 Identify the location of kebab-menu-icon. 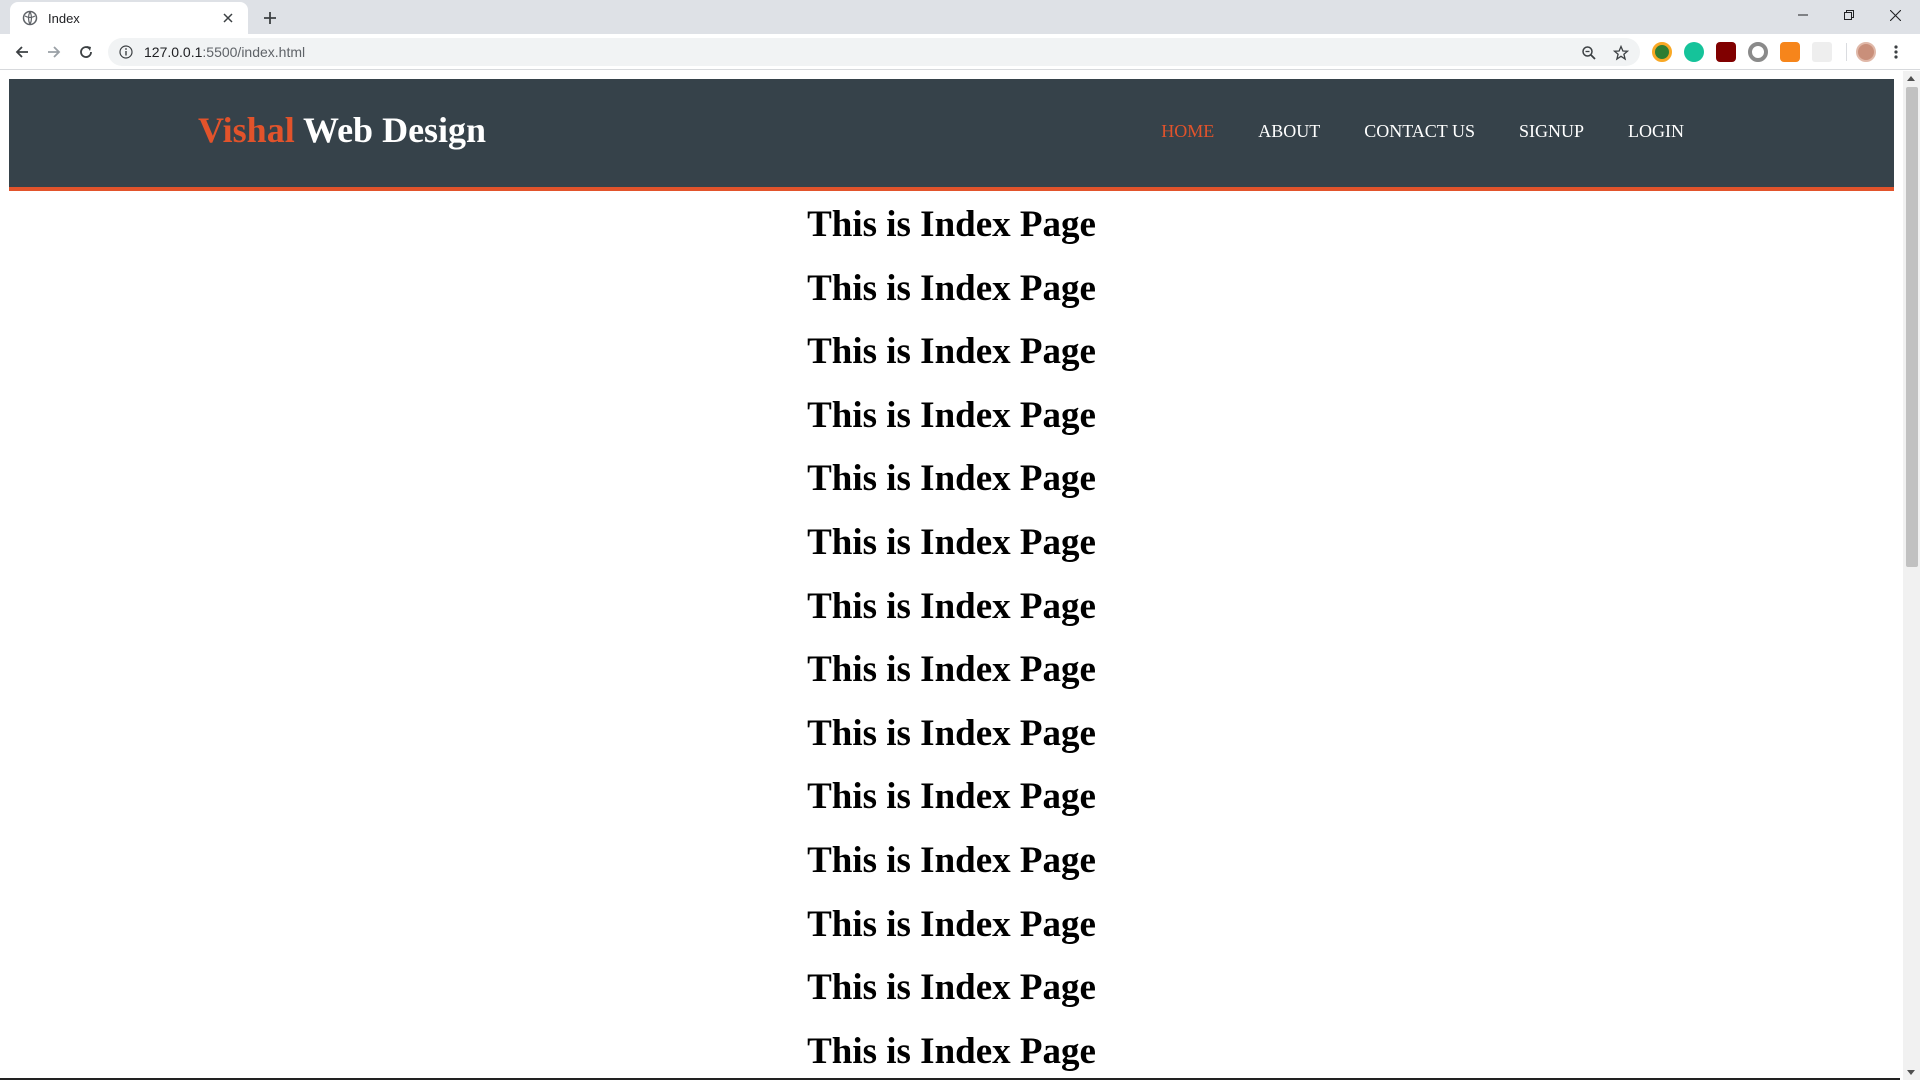
(1896, 52).